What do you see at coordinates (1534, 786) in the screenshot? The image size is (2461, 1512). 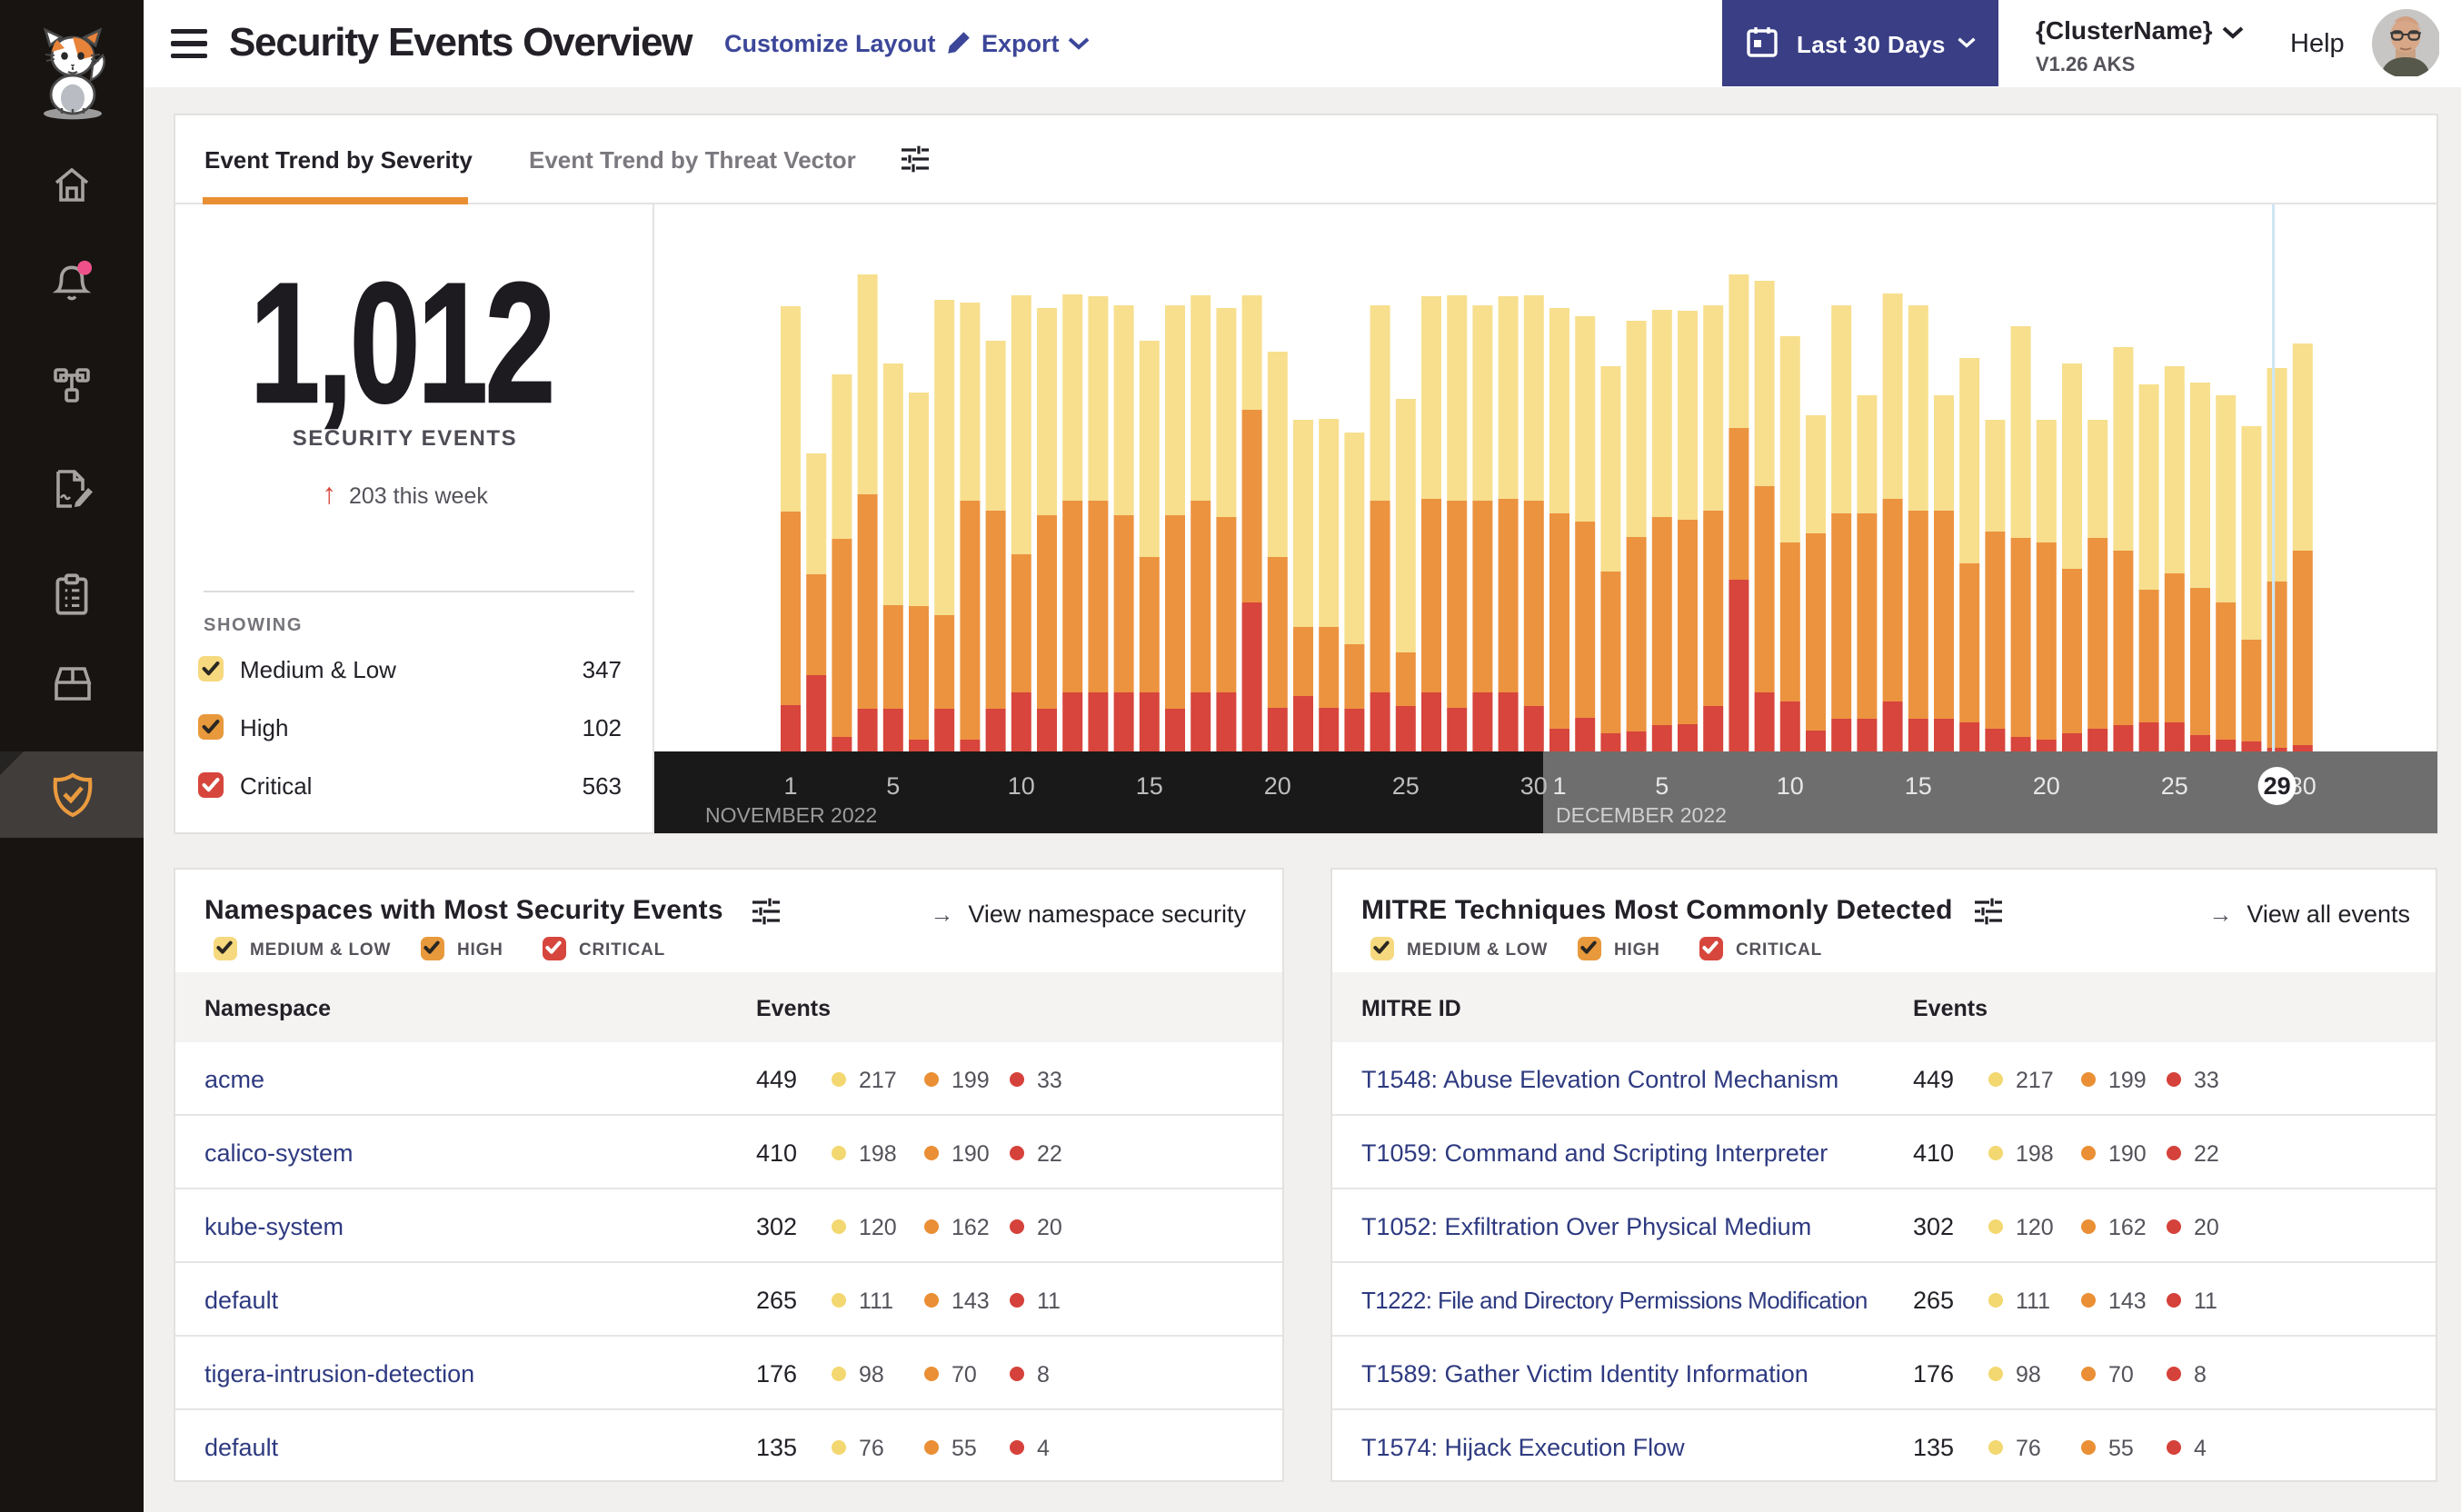 I see `svg-text: 30` at bounding box center [1534, 786].